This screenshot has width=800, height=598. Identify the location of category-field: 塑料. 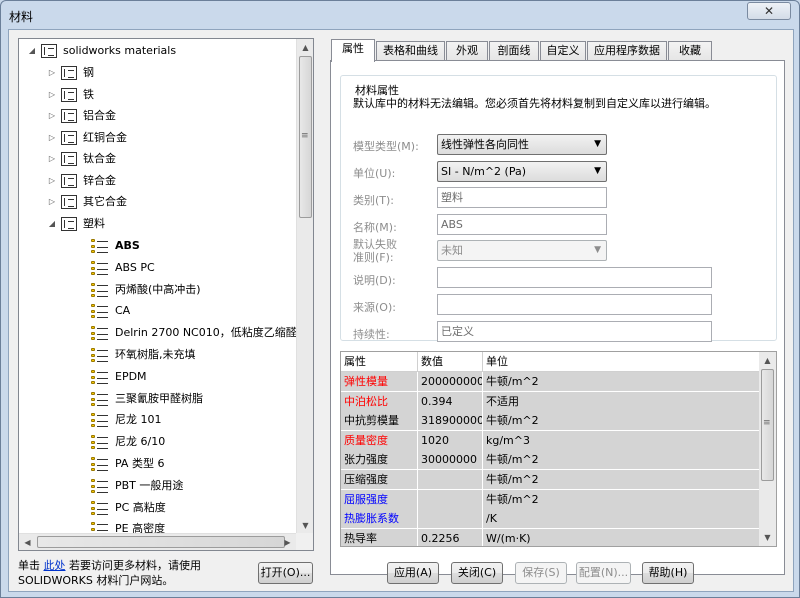
(522, 197).